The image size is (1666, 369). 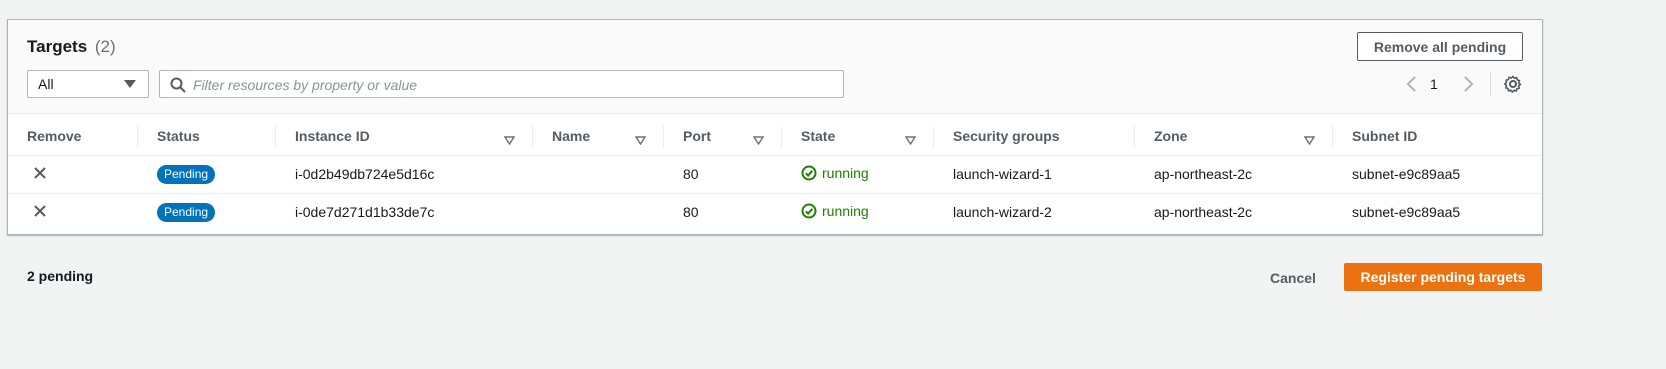 I want to click on column-header-name: Name, so click(x=598, y=137).